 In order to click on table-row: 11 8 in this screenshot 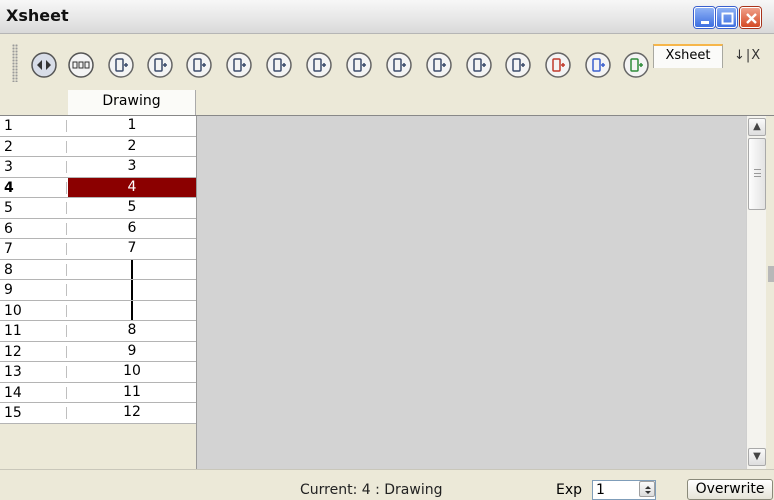, I will do `click(98, 331)`.